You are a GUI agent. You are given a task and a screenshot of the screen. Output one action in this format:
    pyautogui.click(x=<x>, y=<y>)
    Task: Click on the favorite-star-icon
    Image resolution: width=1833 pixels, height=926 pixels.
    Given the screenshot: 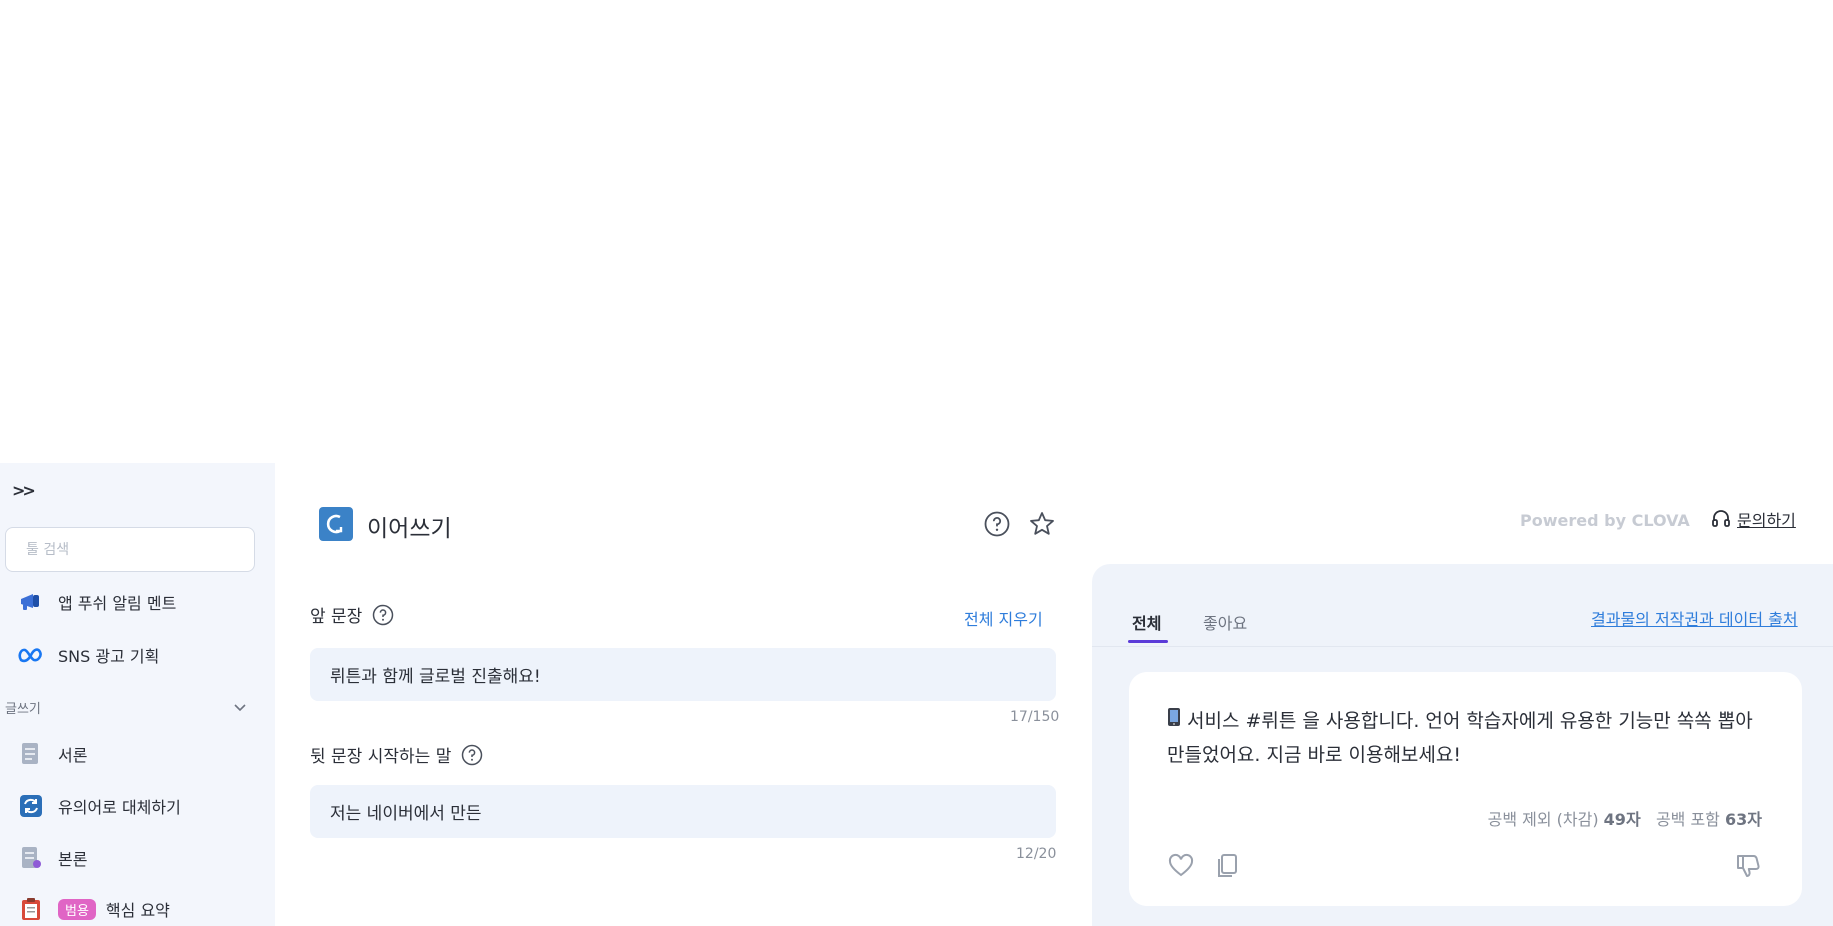 What is the action you would take?
    pyautogui.click(x=1042, y=524)
    